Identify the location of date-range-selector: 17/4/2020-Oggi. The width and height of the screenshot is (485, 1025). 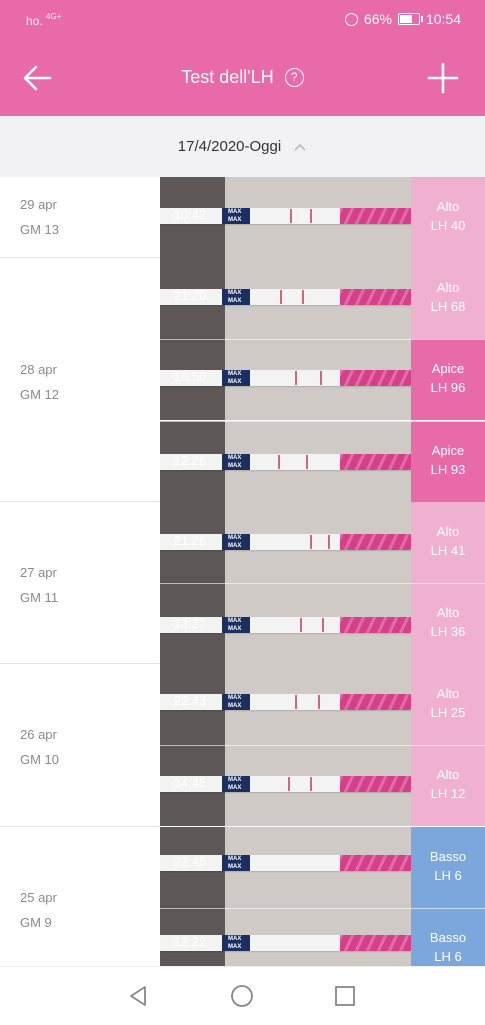
(242, 146).